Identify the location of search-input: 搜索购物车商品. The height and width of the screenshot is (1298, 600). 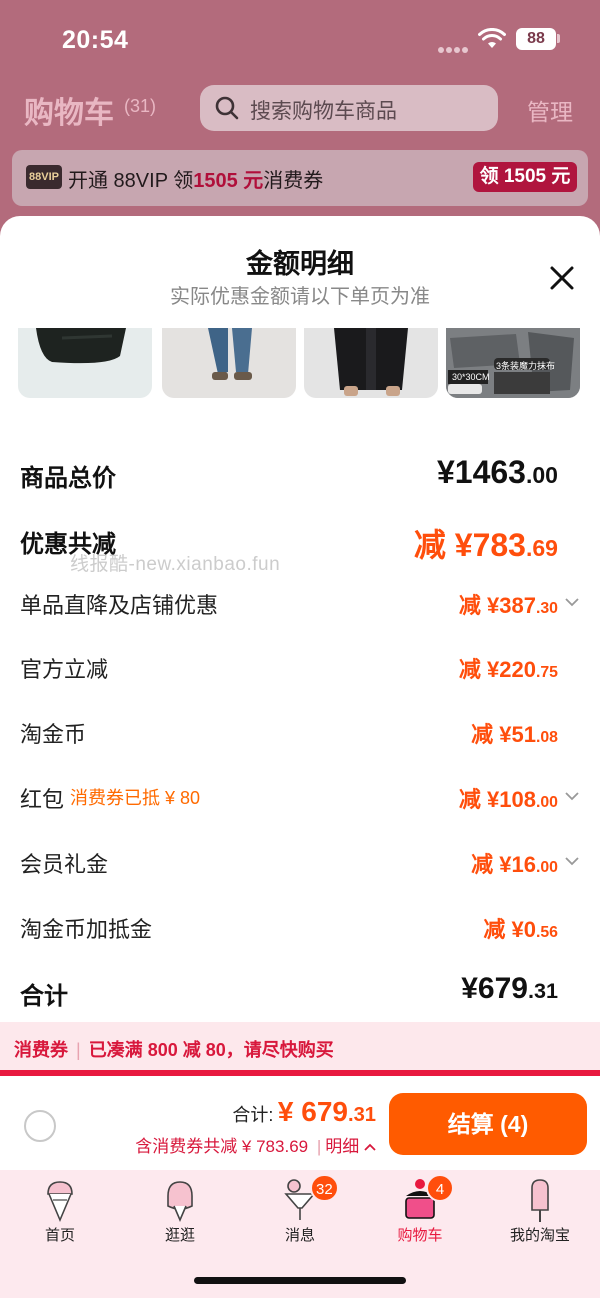
(349, 108).